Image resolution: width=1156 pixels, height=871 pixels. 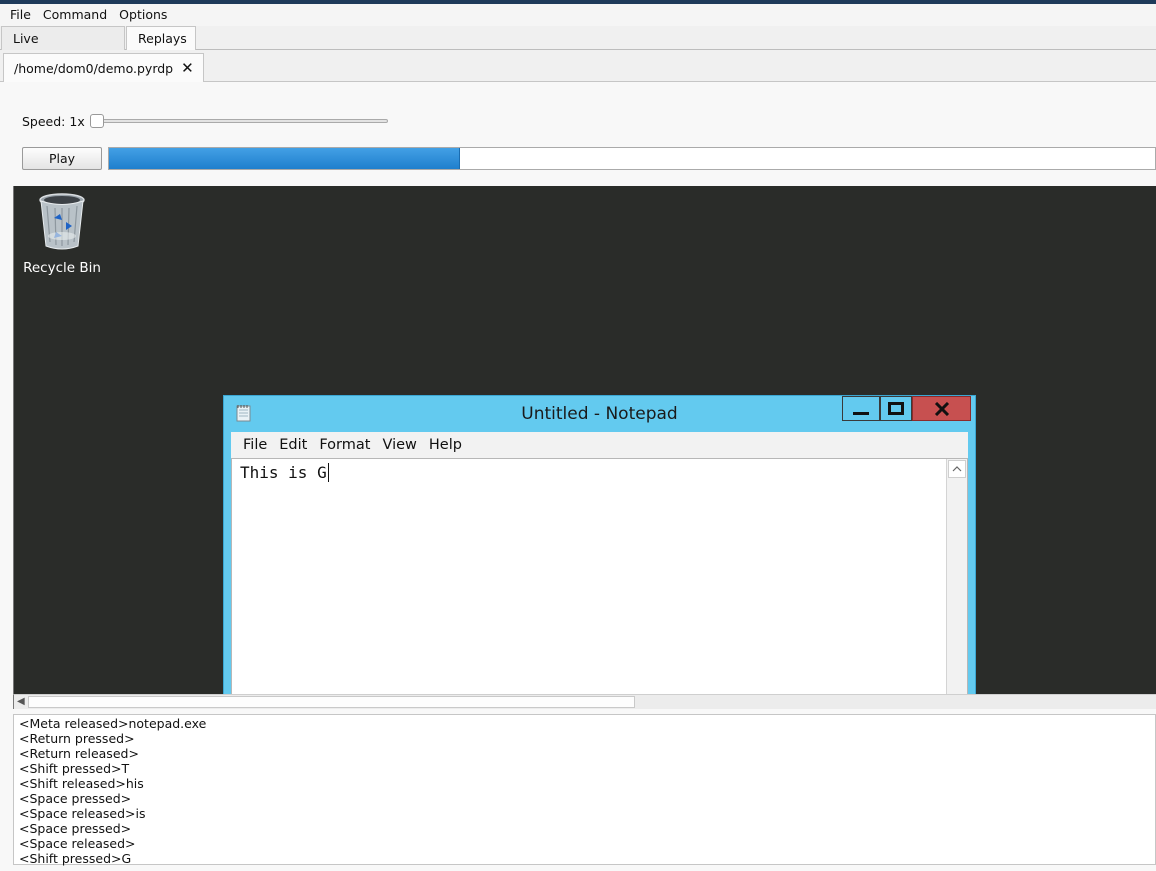 What do you see at coordinates (79, 753) in the screenshot?
I see `log-line: <Return released>` at bounding box center [79, 753].